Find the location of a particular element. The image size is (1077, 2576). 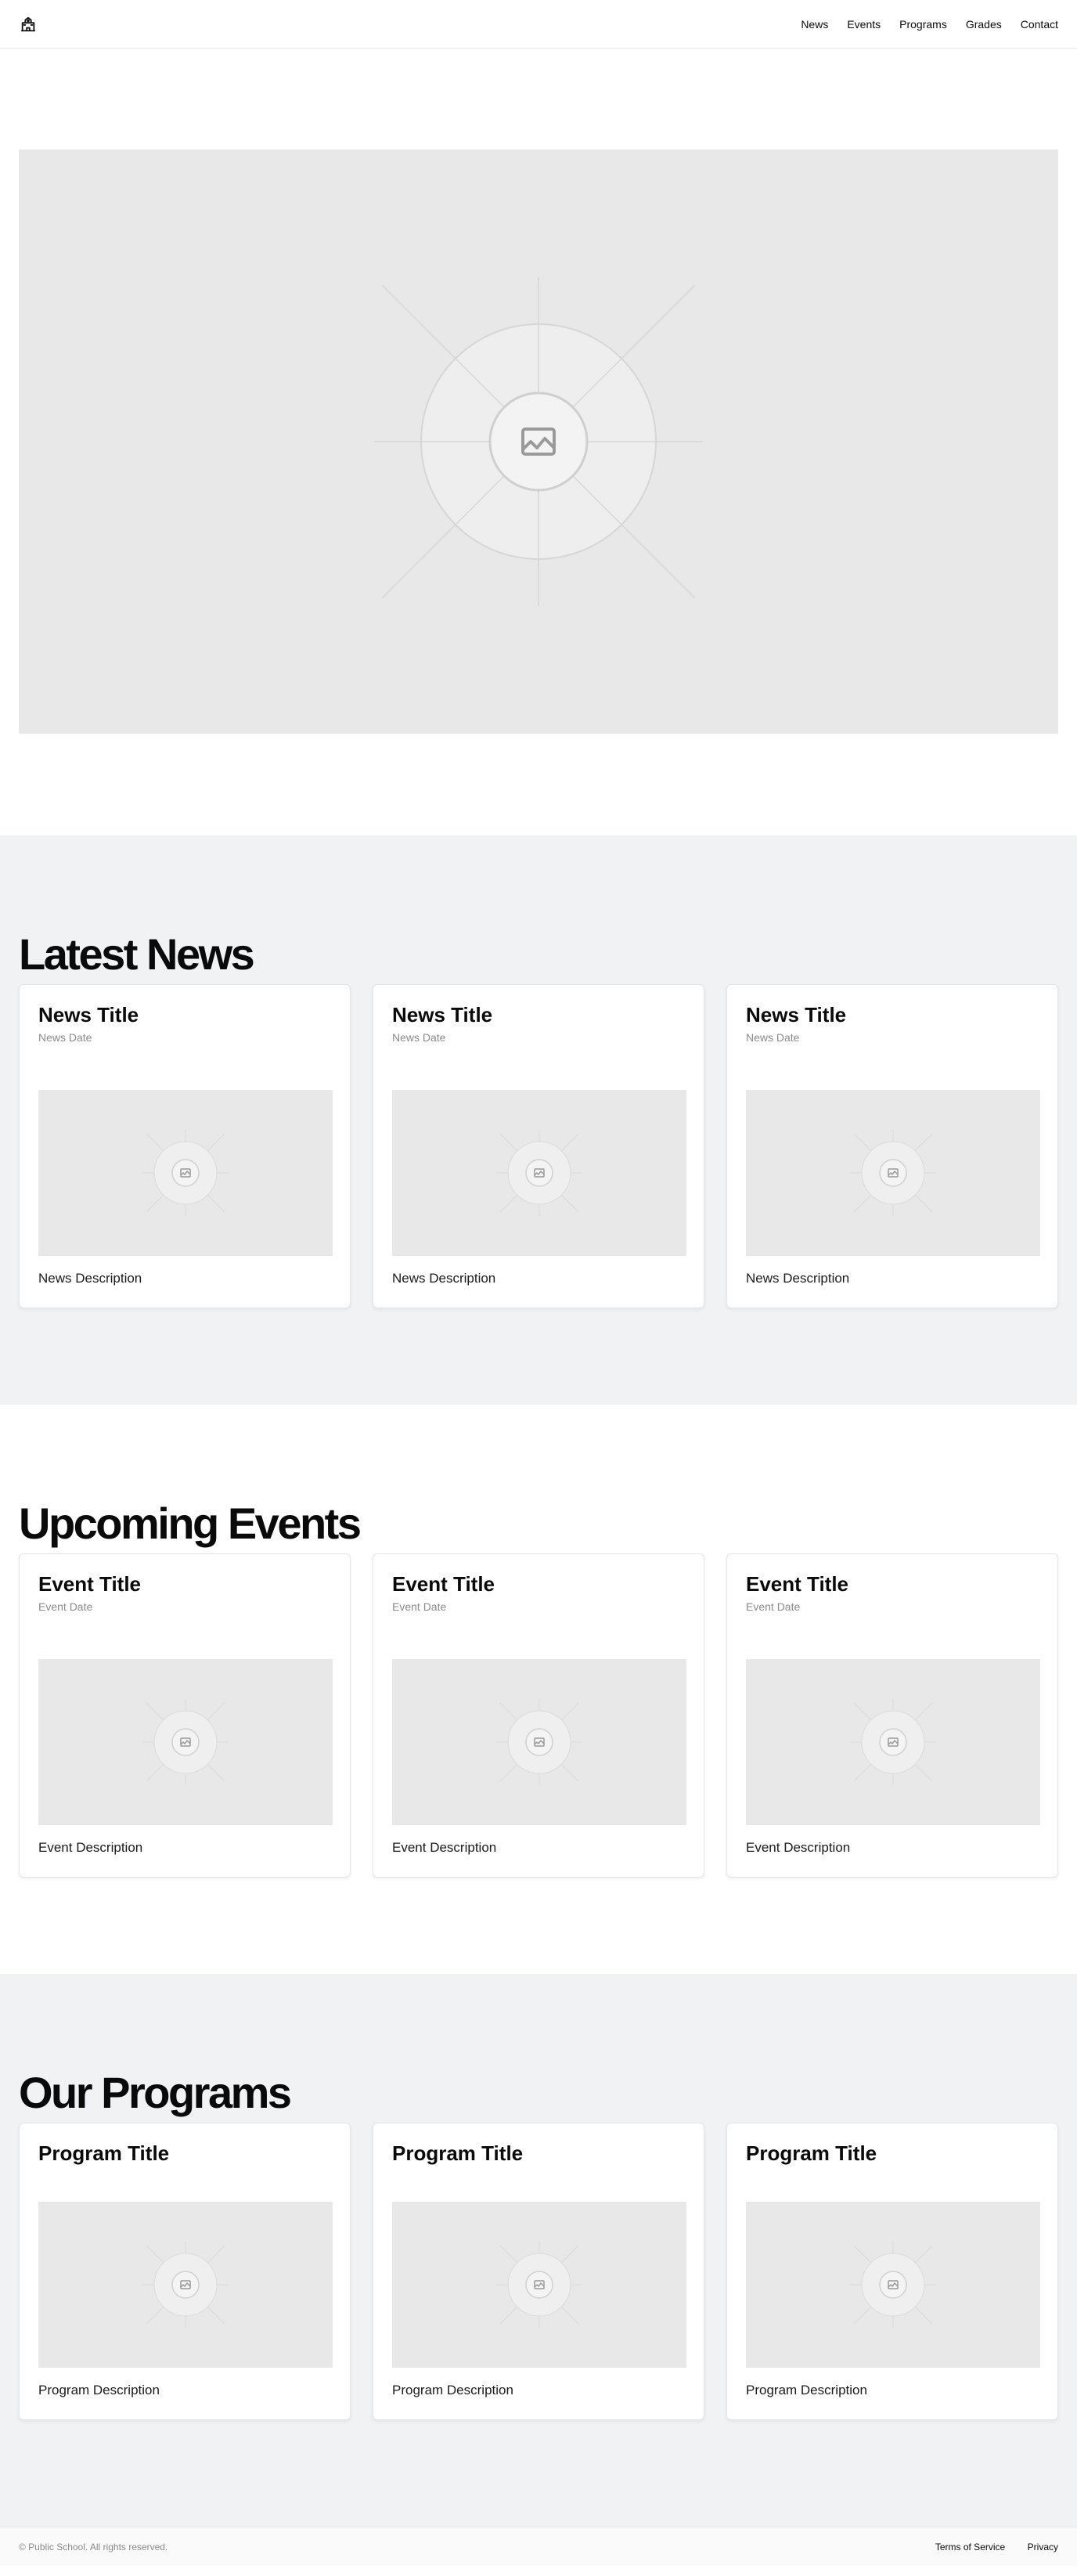

nav-programs: Programs is located at coordinates (923, 24).